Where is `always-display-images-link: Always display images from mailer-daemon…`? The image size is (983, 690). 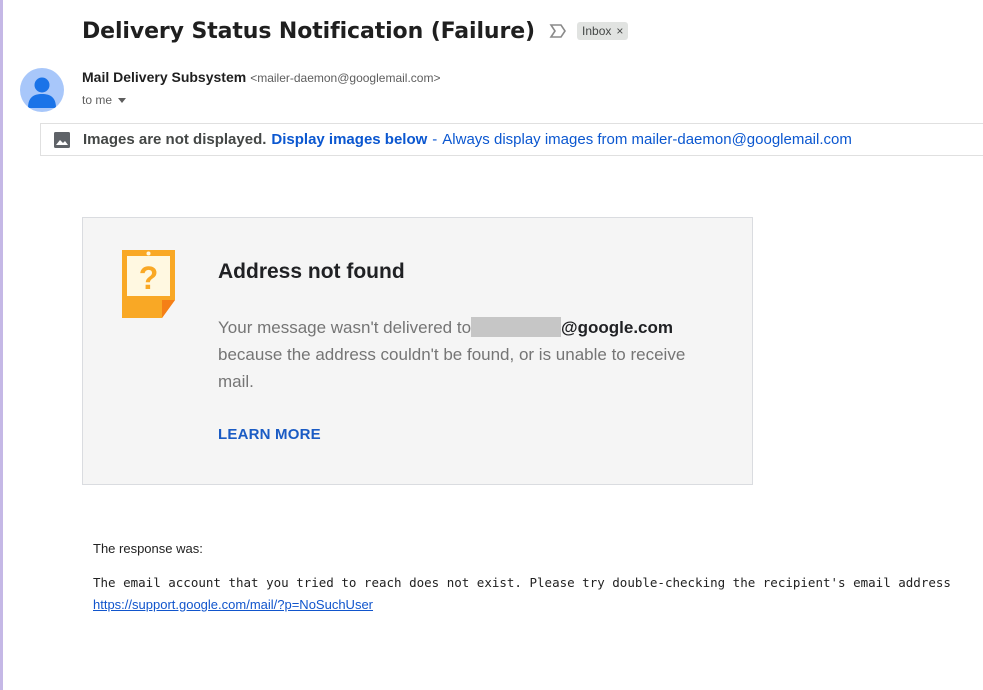
always-display-images-link: Always display images from mailer-daemon… is located at coordinates (647, 139).